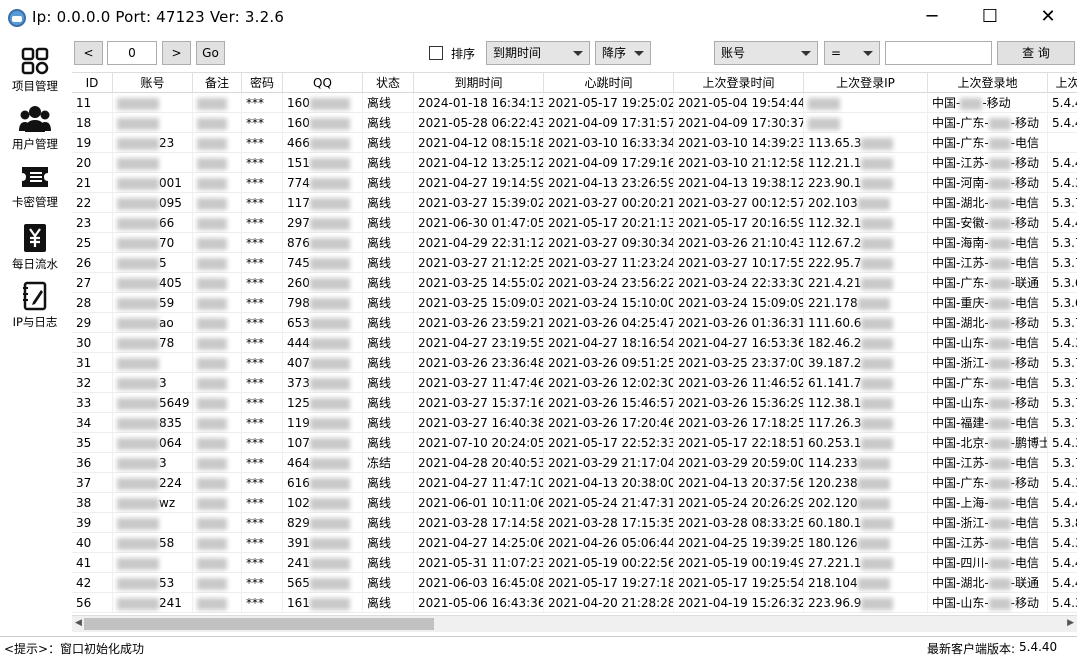 Image resolution: width=1077 pixels, height=658 pixels. Describe the element at coordinates (92, 83) in the screenshot. I see `column-header: ID` at that location.